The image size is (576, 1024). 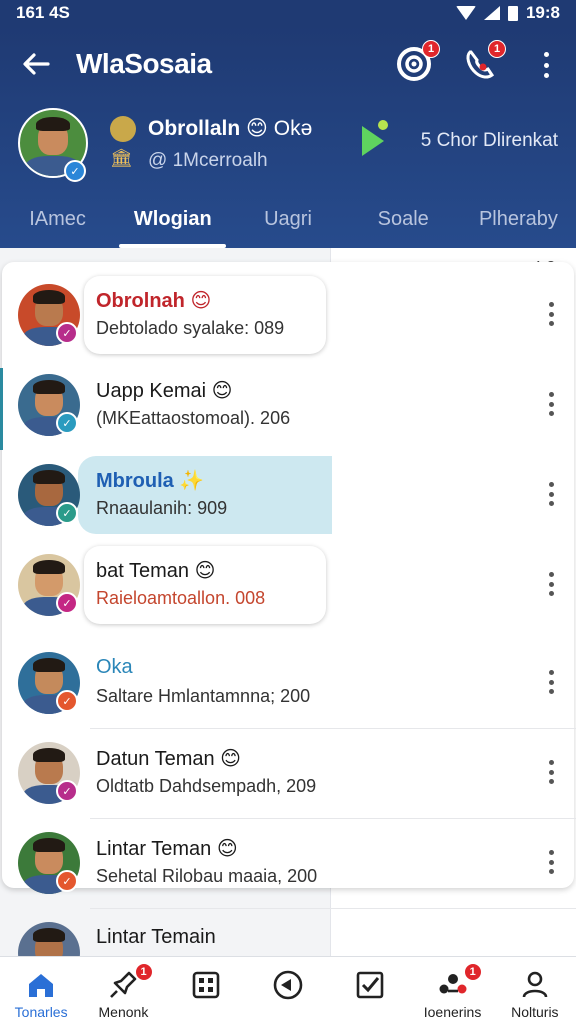 I want to click on chat-row: ✓ Uapp Kemai 😊 (MKEattaostomoal). 206, so click(x=288, y=407).